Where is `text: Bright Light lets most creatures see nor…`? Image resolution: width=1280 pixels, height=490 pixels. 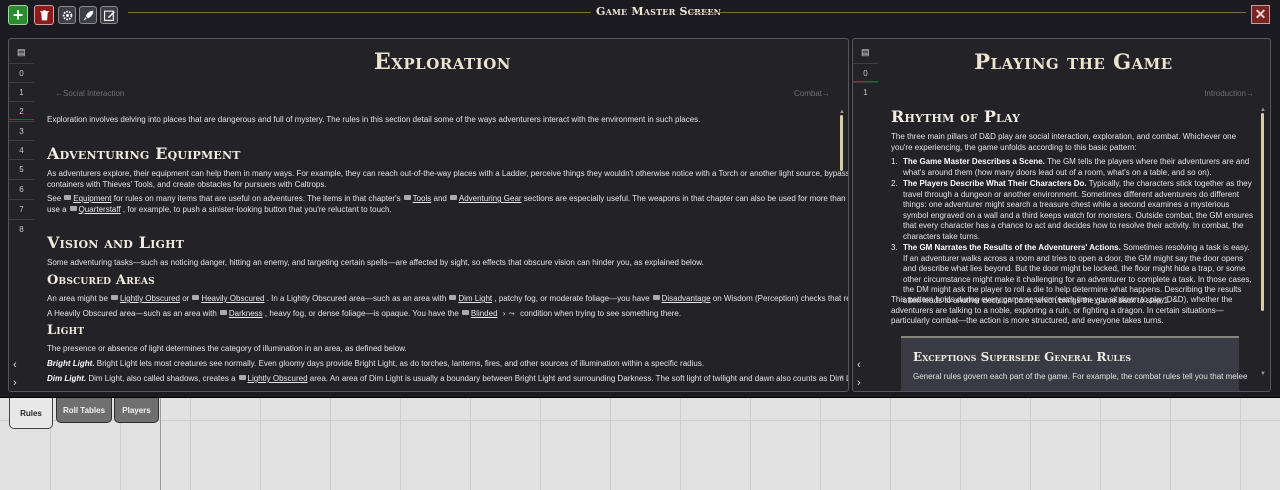 text: Bright Light lets most creatures see nor… is located at coordinates (400, 363).